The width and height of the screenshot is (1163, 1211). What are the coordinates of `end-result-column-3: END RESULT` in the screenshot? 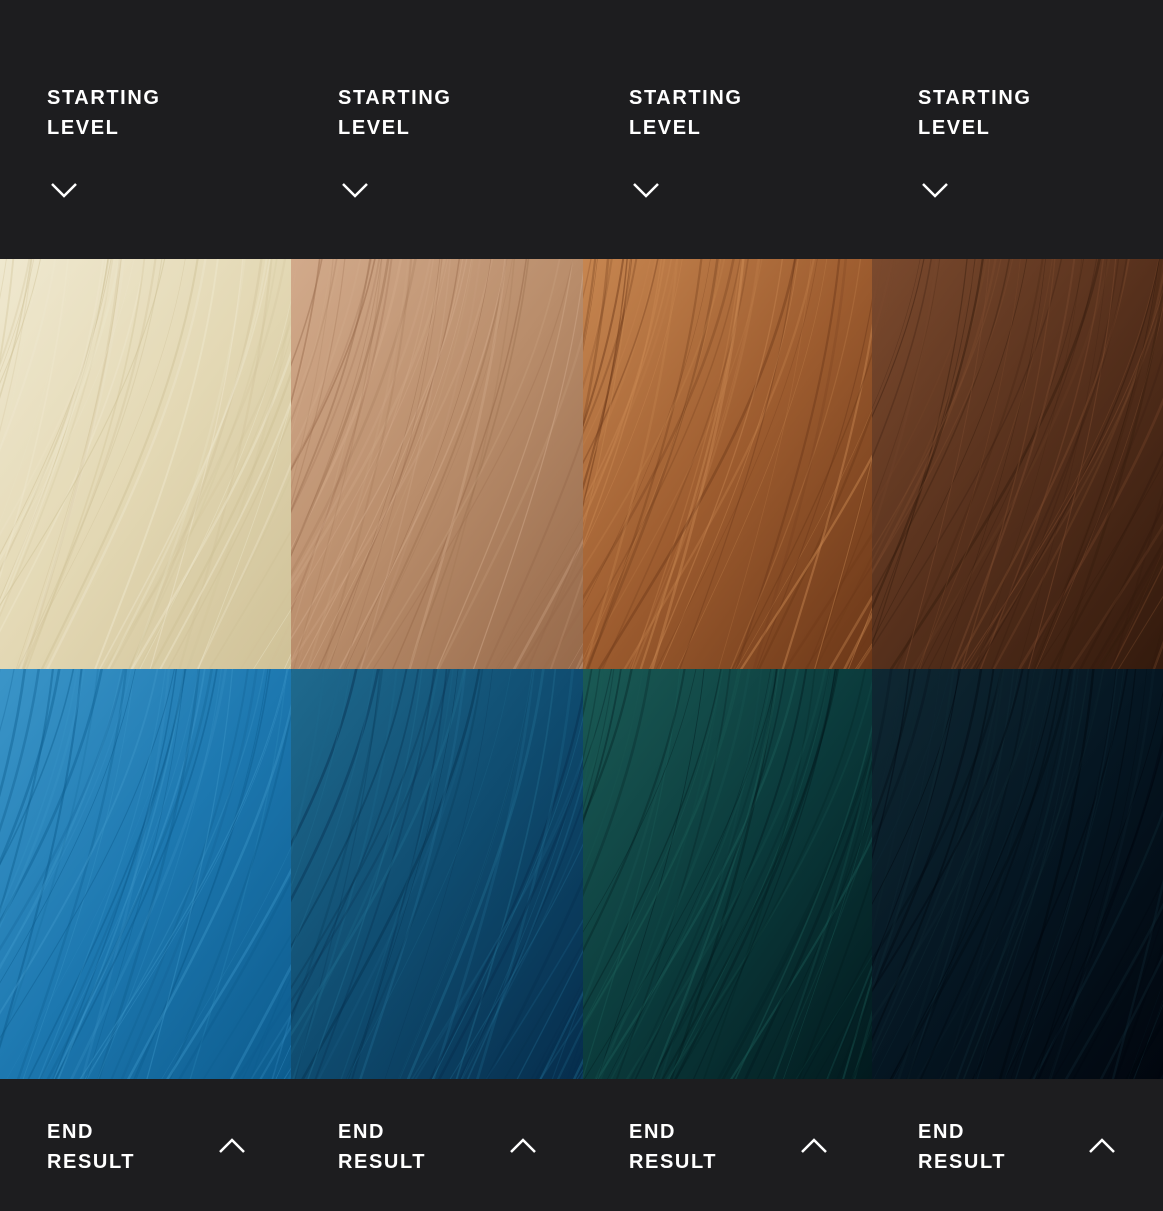 It's located at (727, 1145).